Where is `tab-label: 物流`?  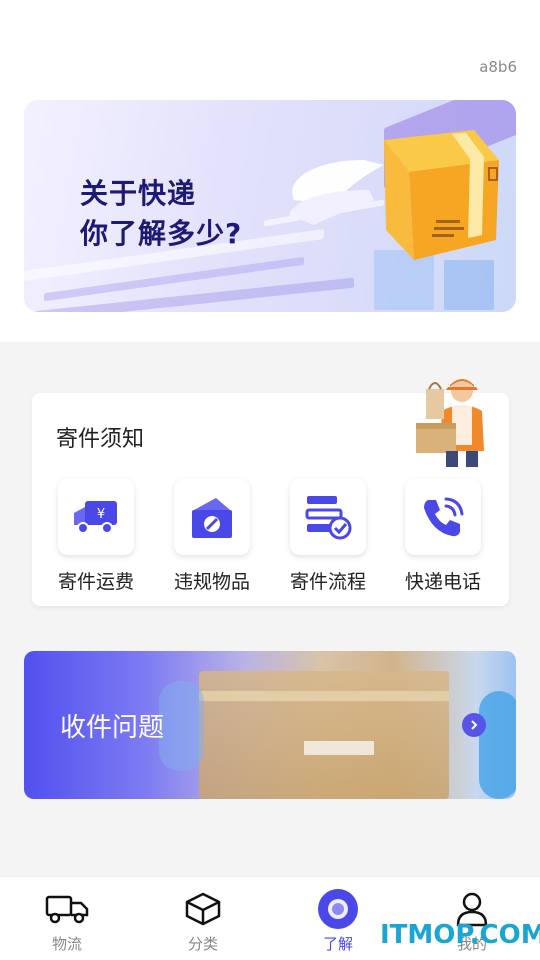
tab-label: 物流 is located at coordinates (66, 944).